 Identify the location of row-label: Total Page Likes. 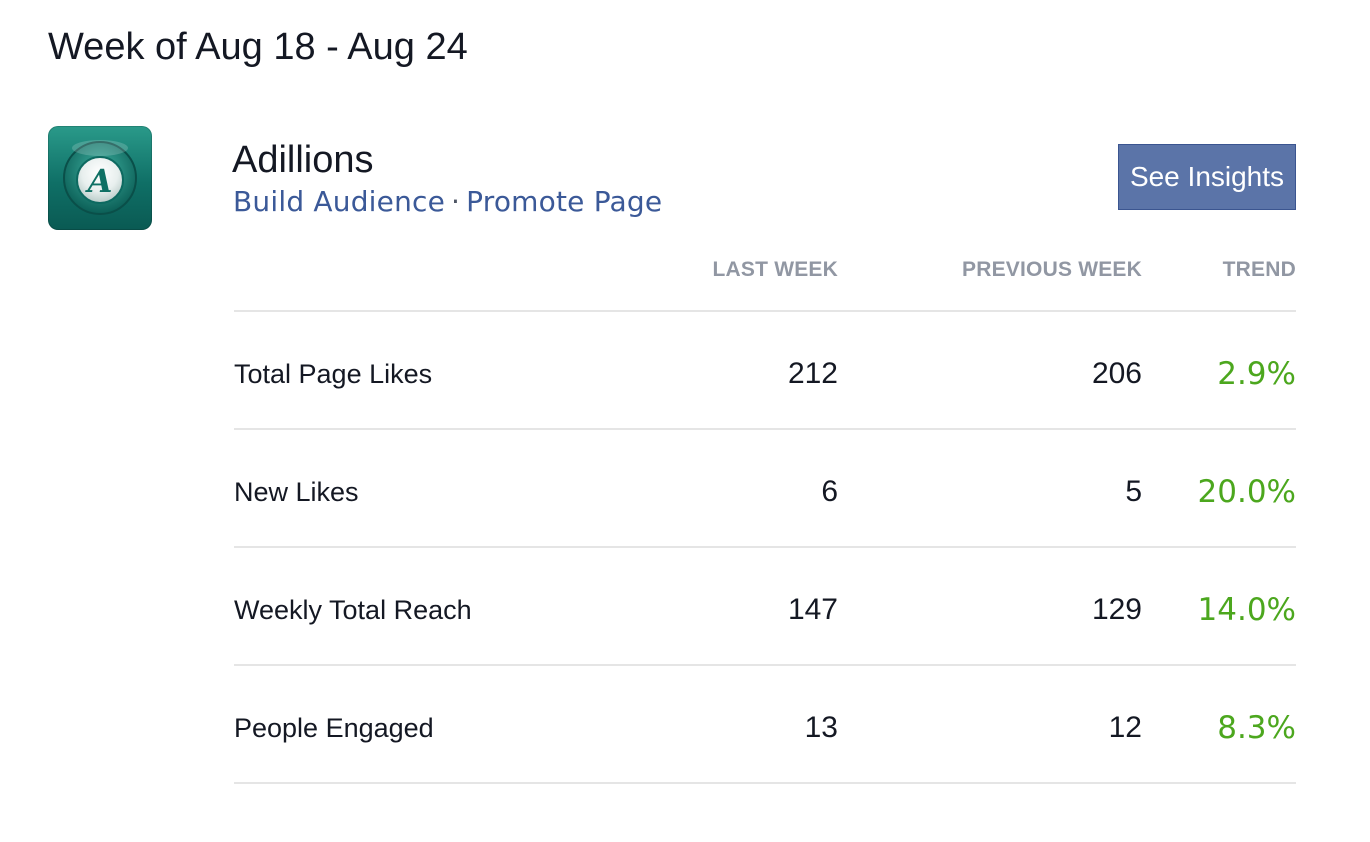
(333, 374).